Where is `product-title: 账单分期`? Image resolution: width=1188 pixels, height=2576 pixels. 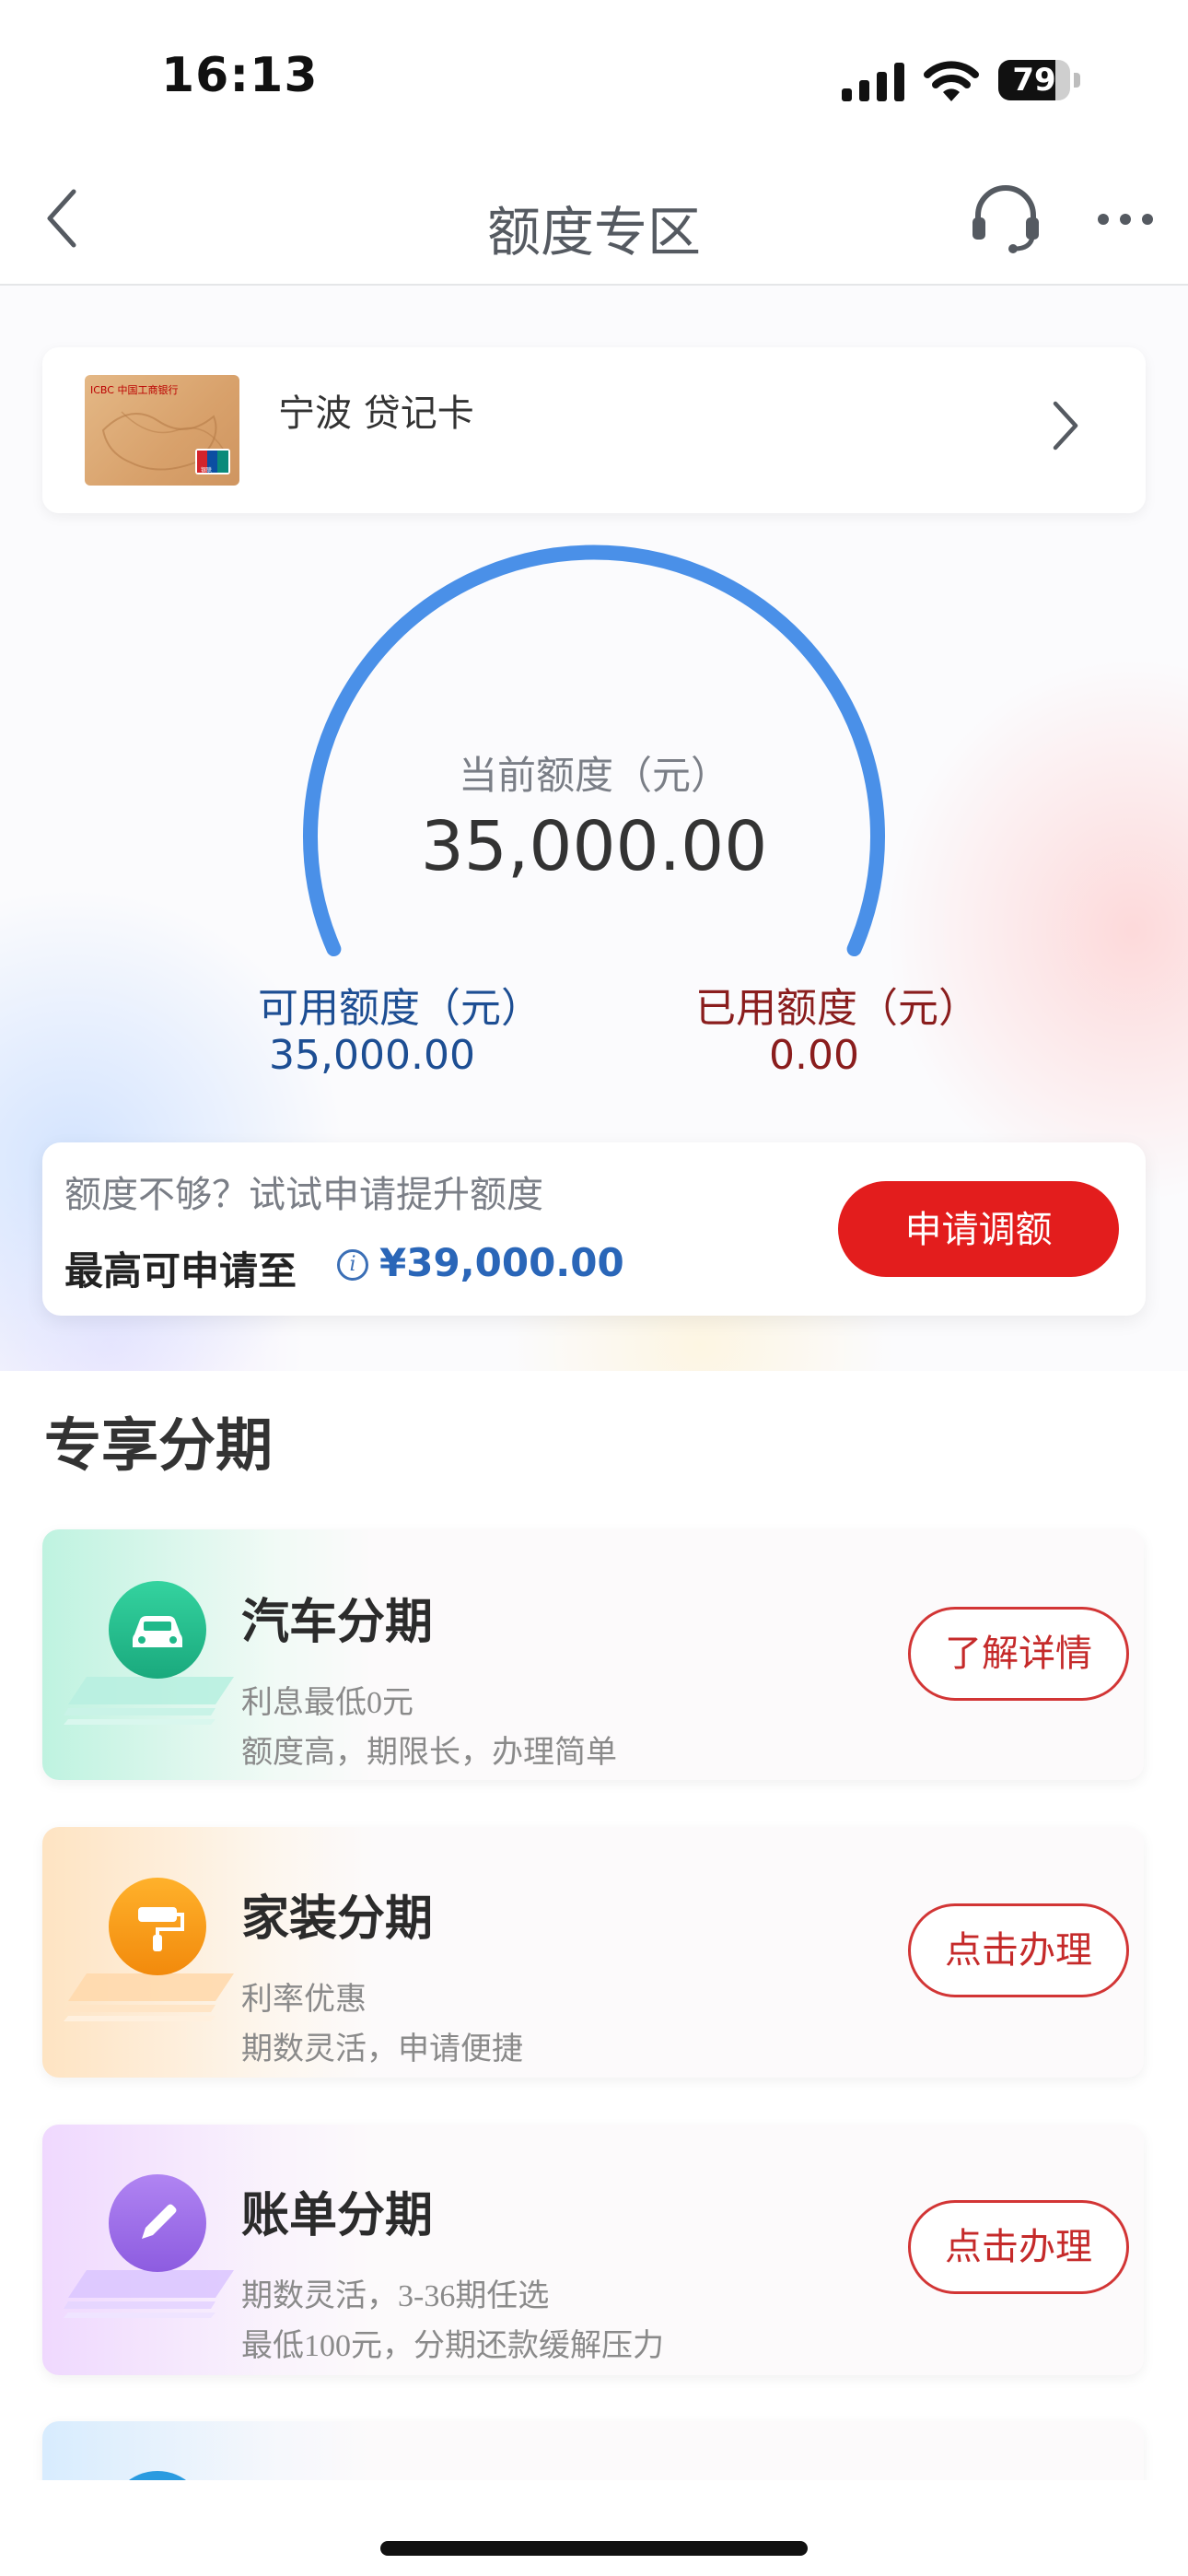
product-title: 账单分期 is located at coordinates (337, 2215).